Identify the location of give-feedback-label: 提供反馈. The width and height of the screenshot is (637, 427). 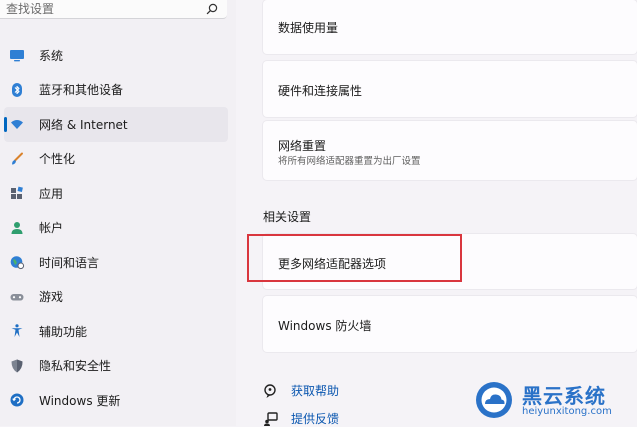
(315, 419).